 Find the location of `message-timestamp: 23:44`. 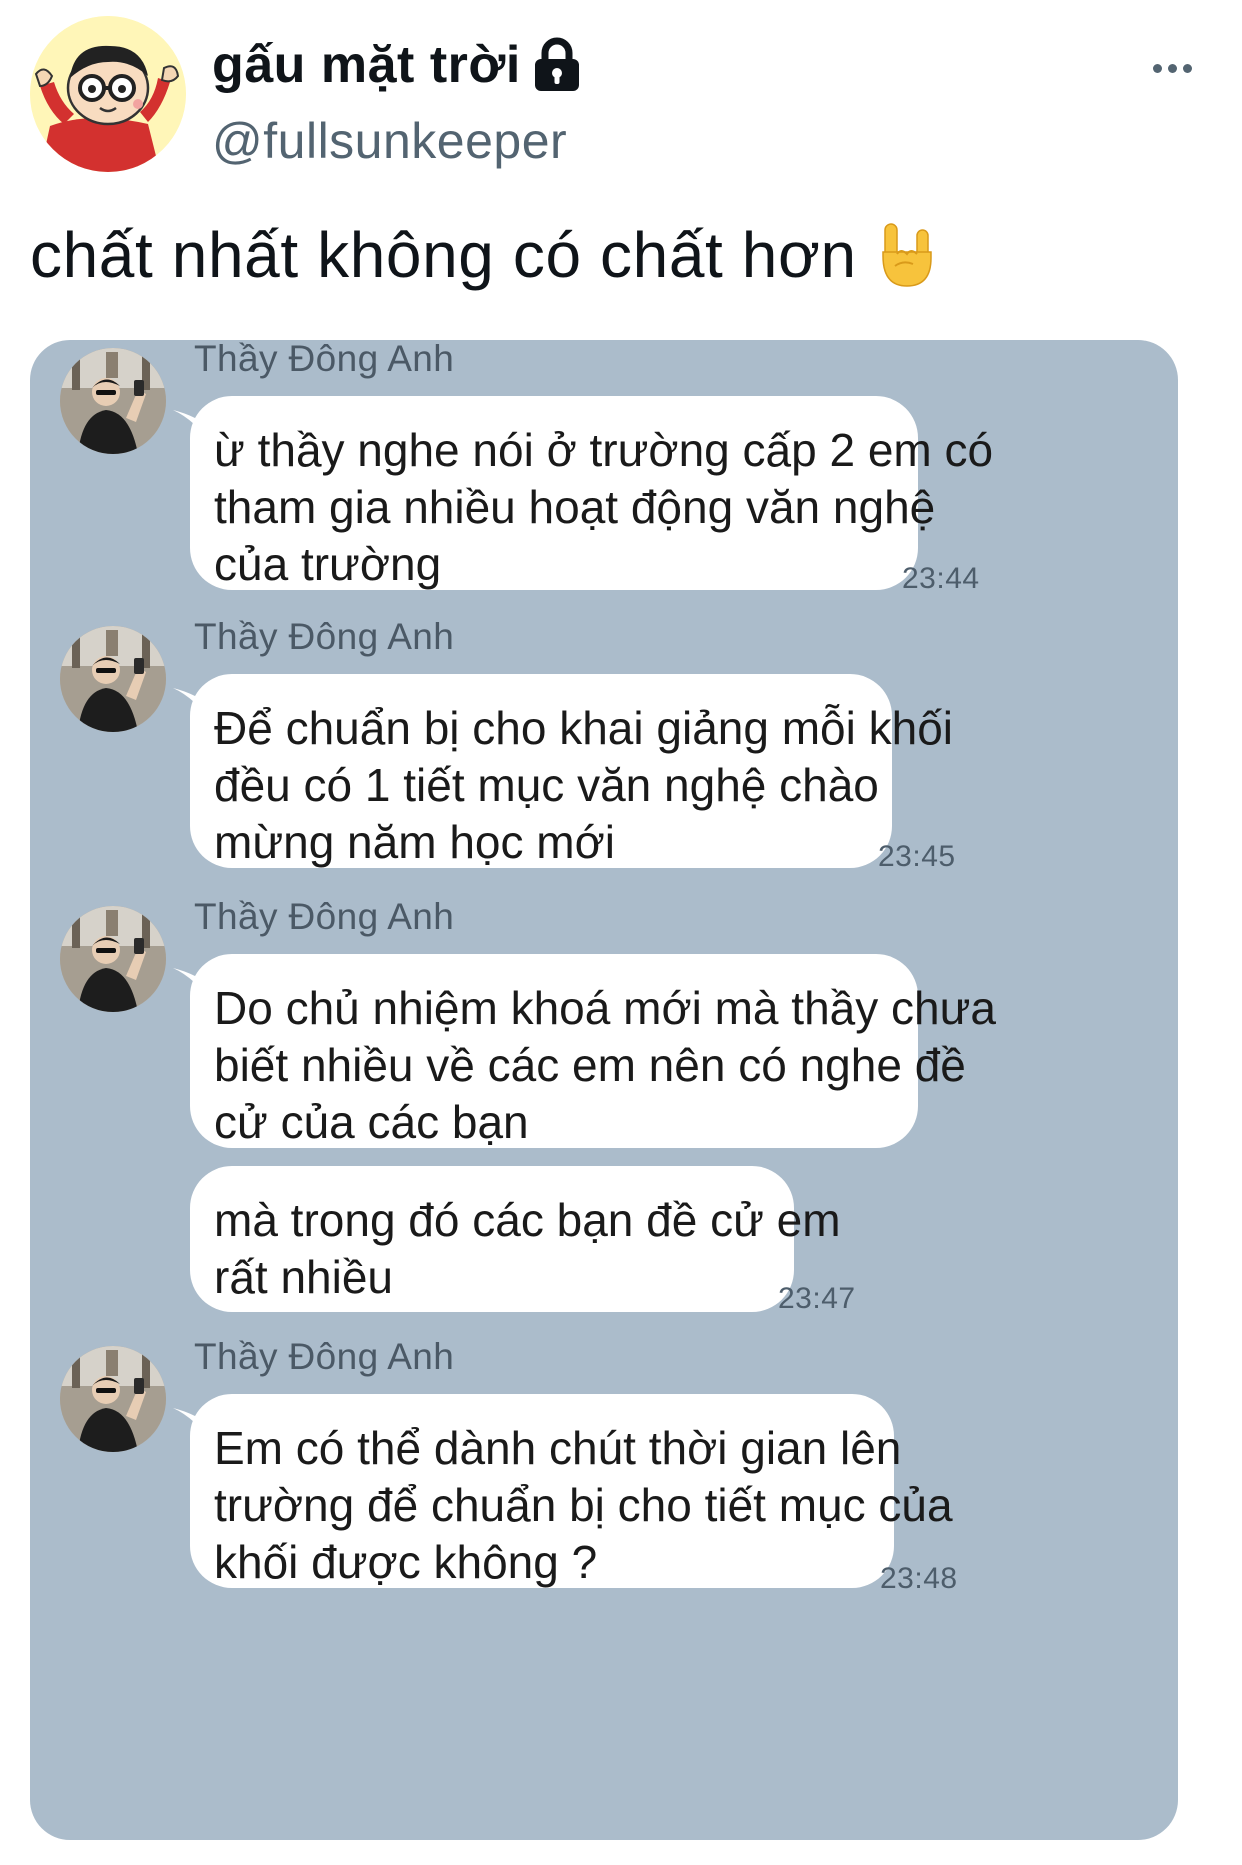

message-timestamp: 23:44 is located at coordinates (941, 578).